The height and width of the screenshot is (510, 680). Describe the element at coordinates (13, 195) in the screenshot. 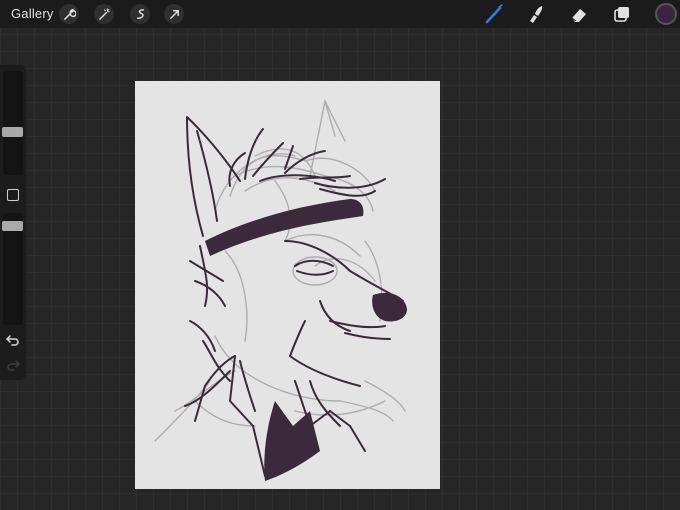

I see `modify-square-icon` at that location.